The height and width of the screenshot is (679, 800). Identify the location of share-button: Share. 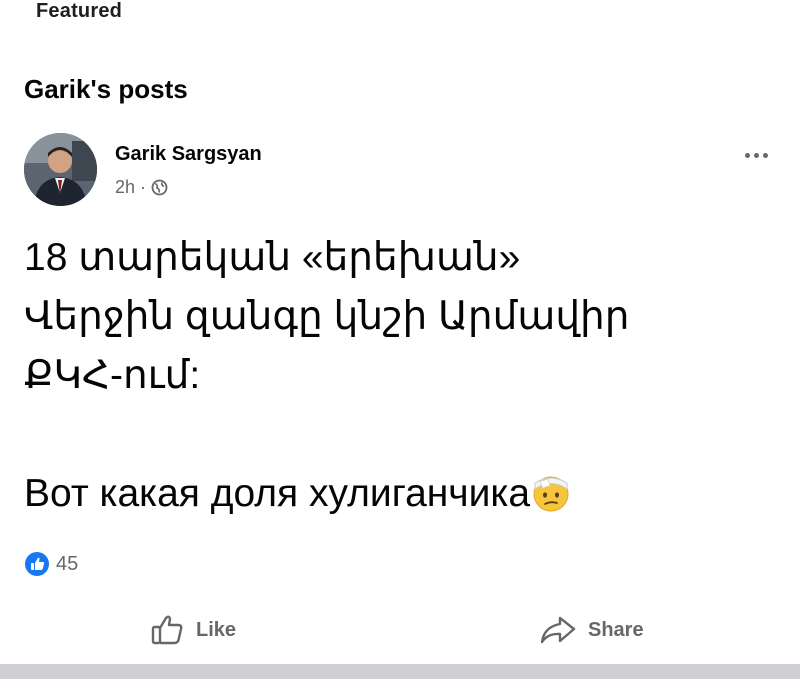
(591, 630).